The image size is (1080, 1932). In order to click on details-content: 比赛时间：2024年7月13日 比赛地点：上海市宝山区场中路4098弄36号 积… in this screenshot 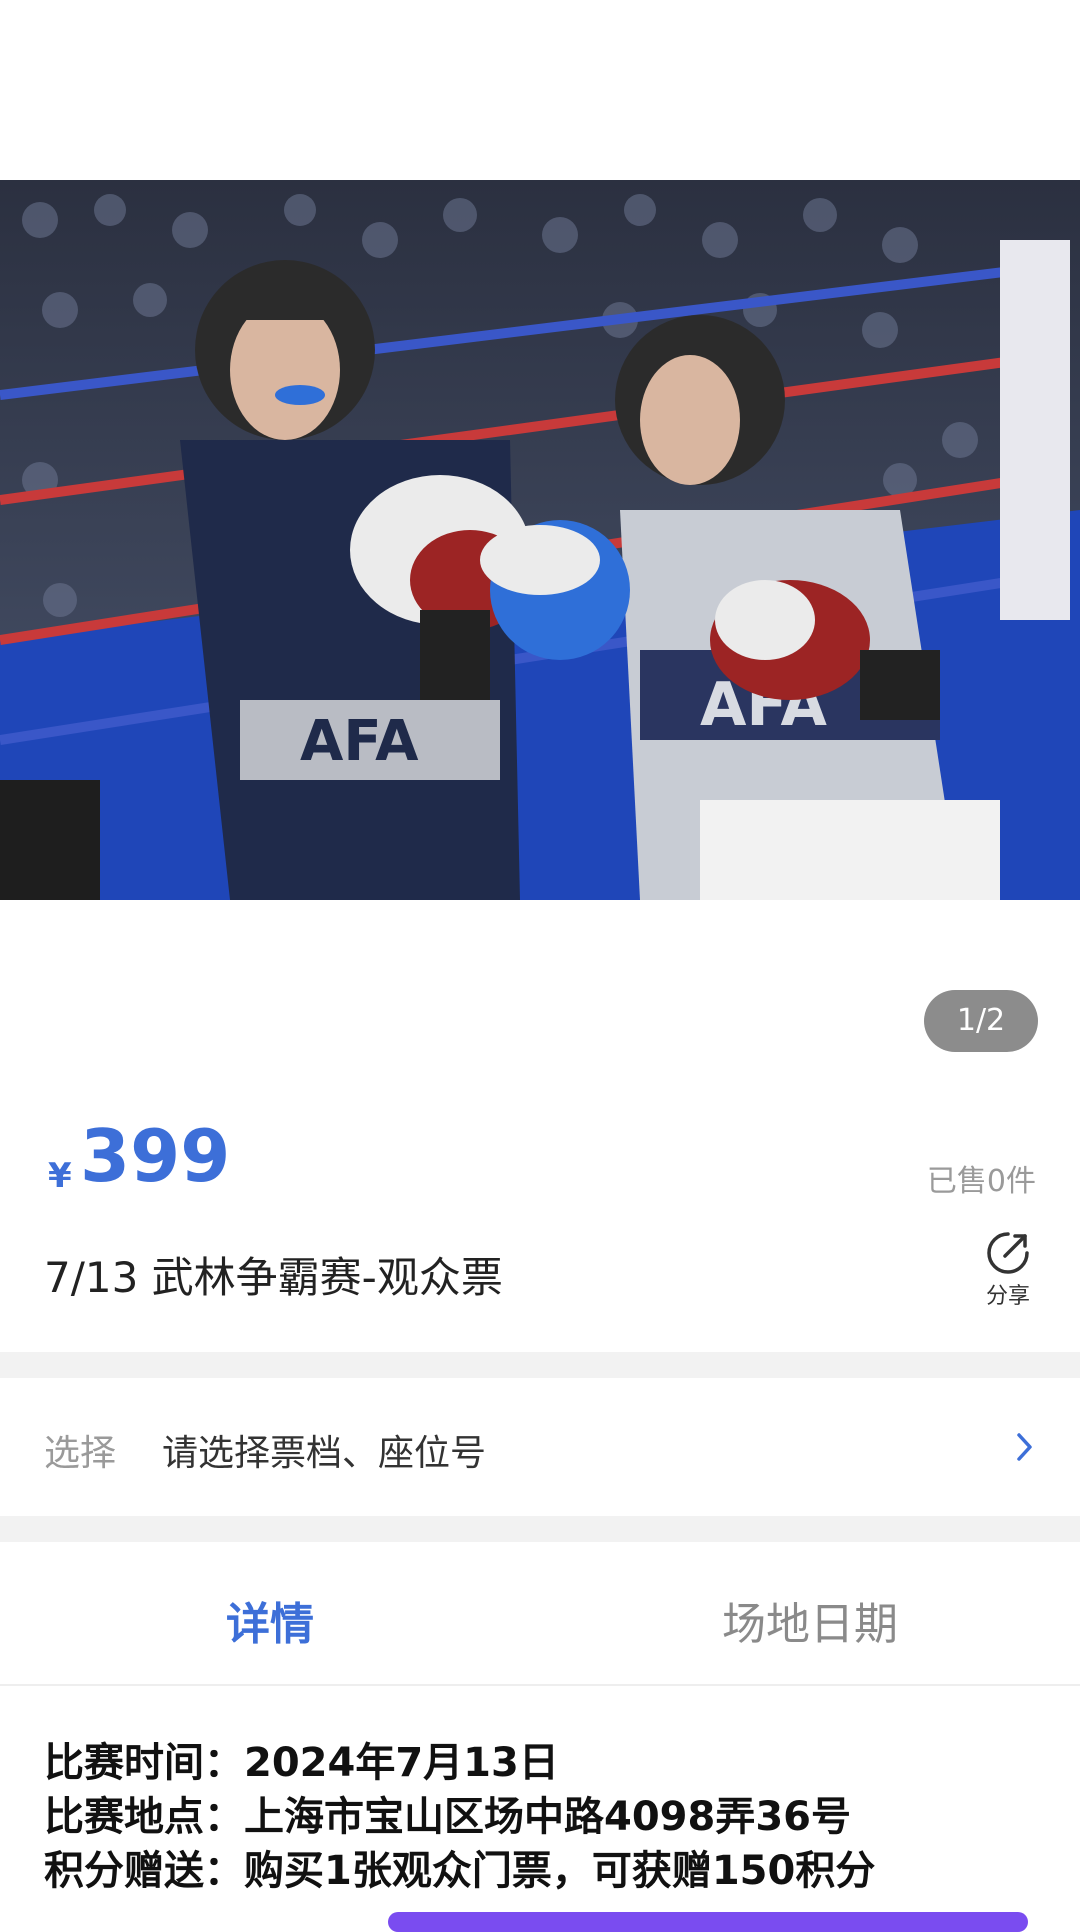, I will do `click(544, 1817)`.